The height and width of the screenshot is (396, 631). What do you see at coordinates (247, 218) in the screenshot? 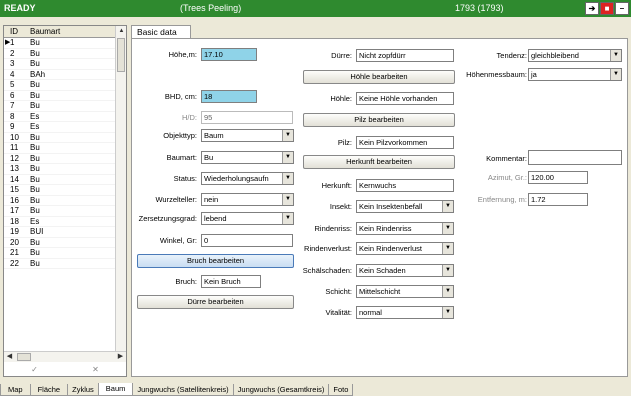
I see `zersetzung-select: lebend ▼` at bounding box center [247, 218].